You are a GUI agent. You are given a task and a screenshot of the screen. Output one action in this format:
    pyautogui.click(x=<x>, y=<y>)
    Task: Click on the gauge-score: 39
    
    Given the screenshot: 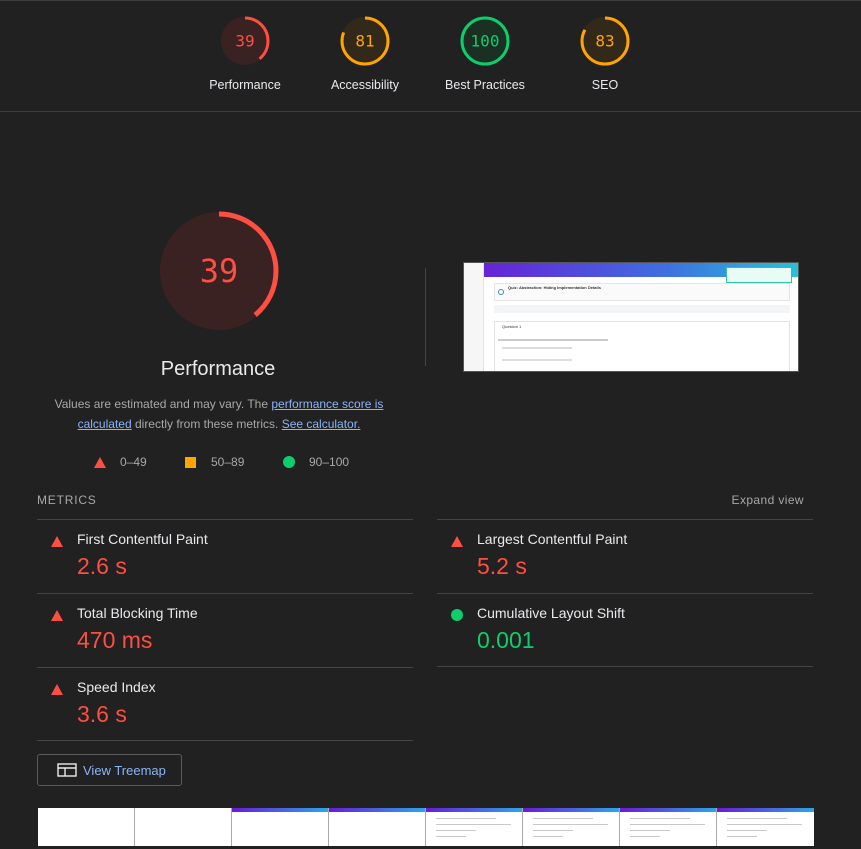 What is the action you would take?
    pyautogui.click(x=244, y=41)
    